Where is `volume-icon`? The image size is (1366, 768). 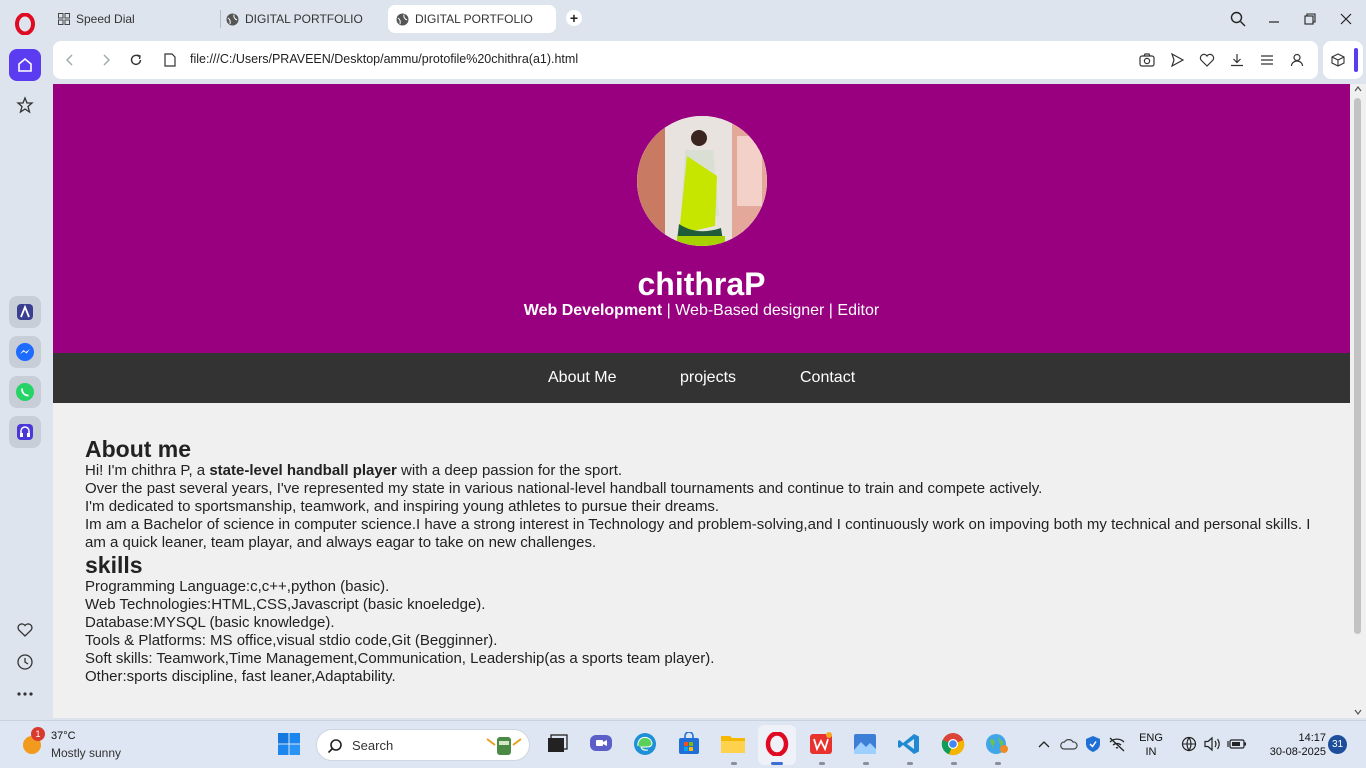 volume-icon is located at coordinates (1213, 744).